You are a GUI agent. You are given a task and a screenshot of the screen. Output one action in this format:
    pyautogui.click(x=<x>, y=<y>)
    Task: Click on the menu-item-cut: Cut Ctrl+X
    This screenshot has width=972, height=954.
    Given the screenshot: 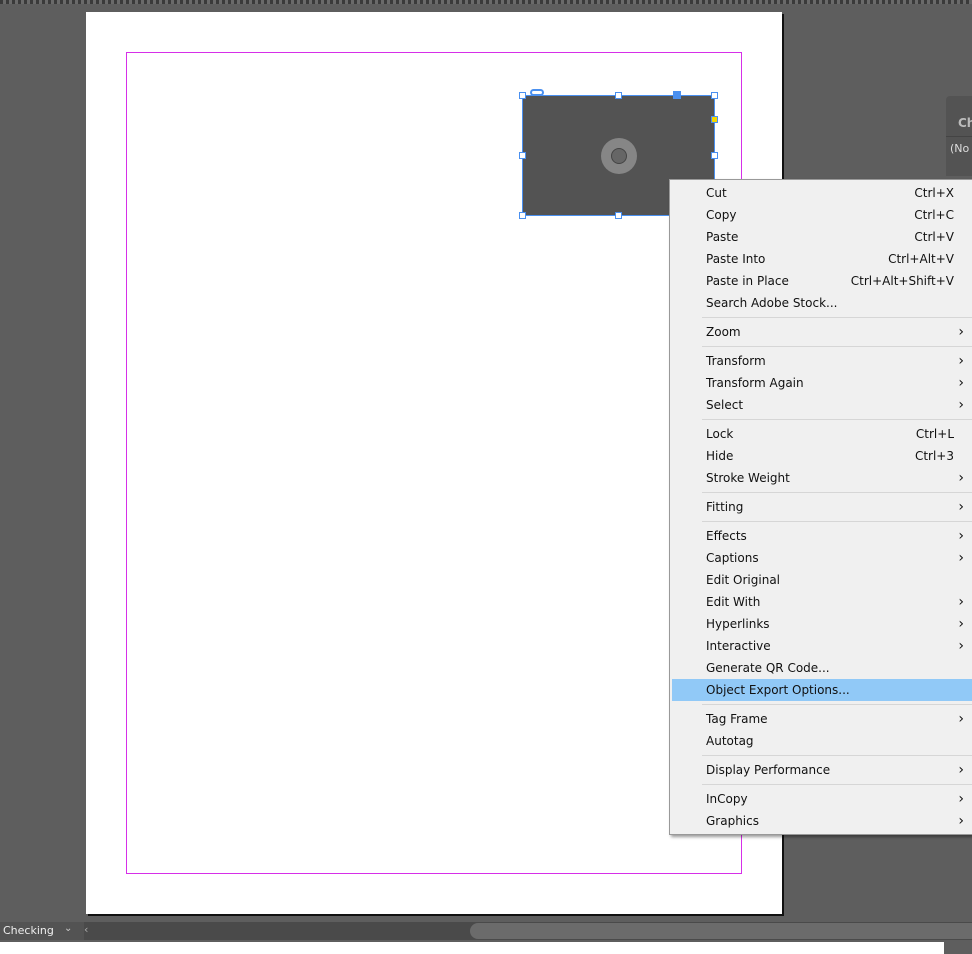 What is the action you would take?
    pyautogui.click(x=822, y=193)
    